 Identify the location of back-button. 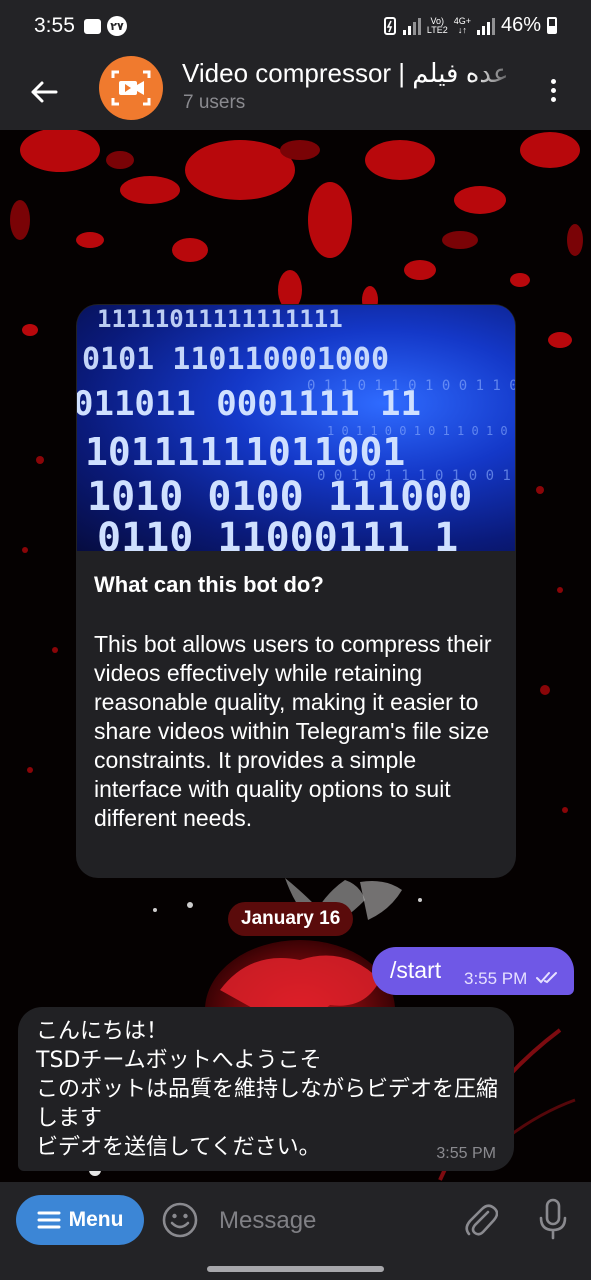
(44, 92).